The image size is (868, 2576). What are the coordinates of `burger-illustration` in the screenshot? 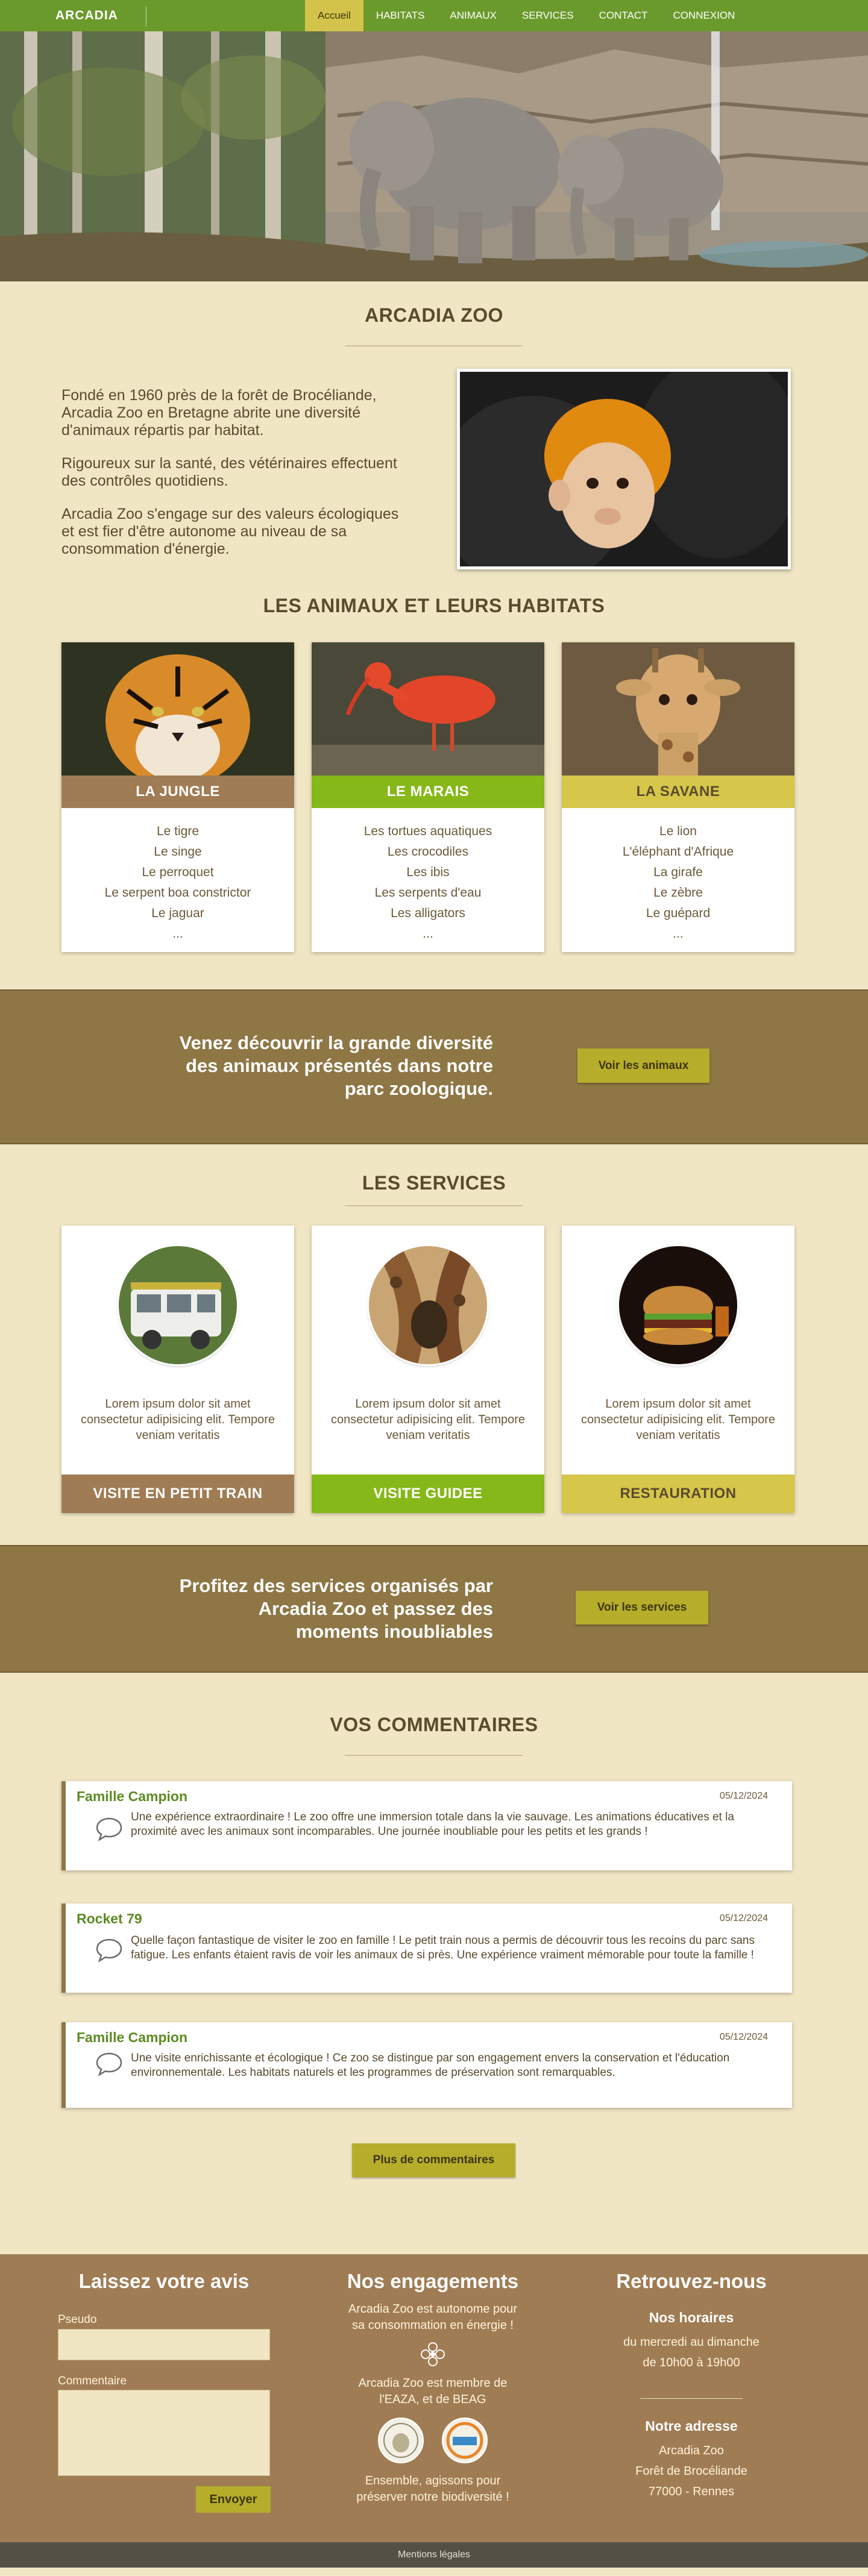 It's located at (678, 1305).